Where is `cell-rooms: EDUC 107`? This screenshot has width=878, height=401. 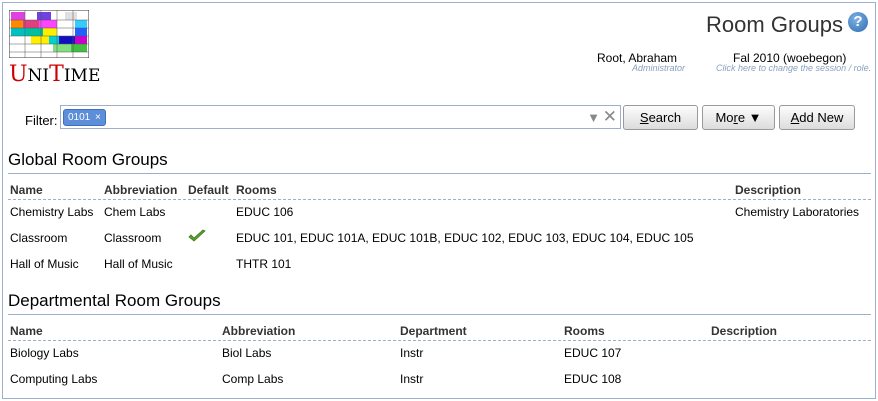 cell-rooms: EDUC 107 is located at coordinates (593, 353).